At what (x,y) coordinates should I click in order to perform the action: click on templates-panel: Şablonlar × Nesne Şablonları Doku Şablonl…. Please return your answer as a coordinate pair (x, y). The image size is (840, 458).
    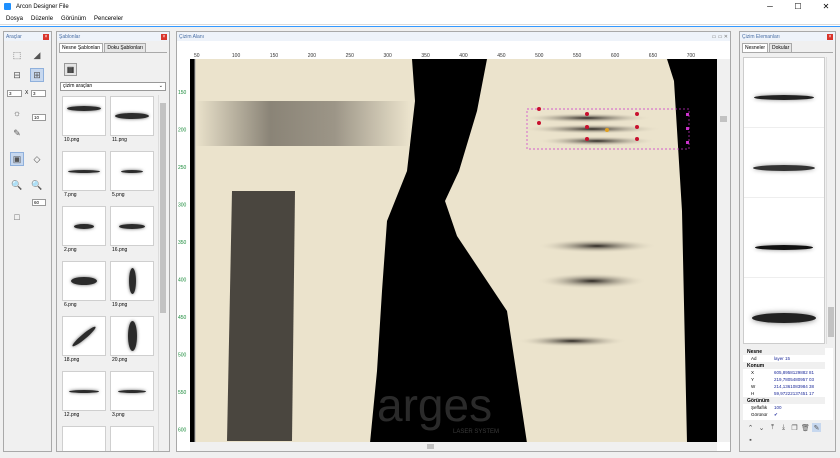
    Looking at the image, I should click on (113, 241).